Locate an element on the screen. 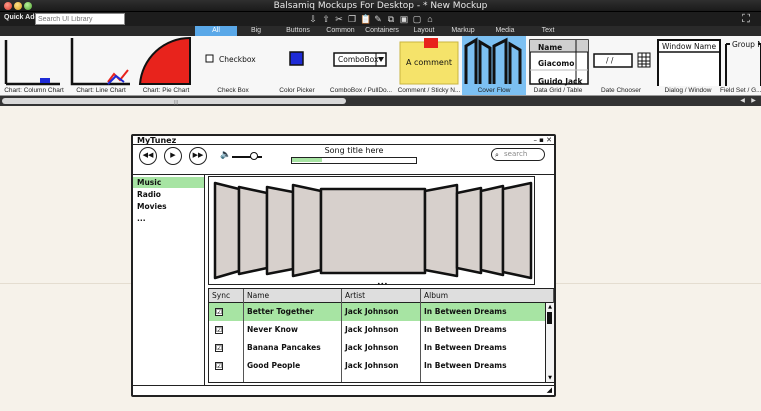 The height and width of the screenshot is (411, 761). rewind-button: ◀◀ is located at coordinates (148, 156).